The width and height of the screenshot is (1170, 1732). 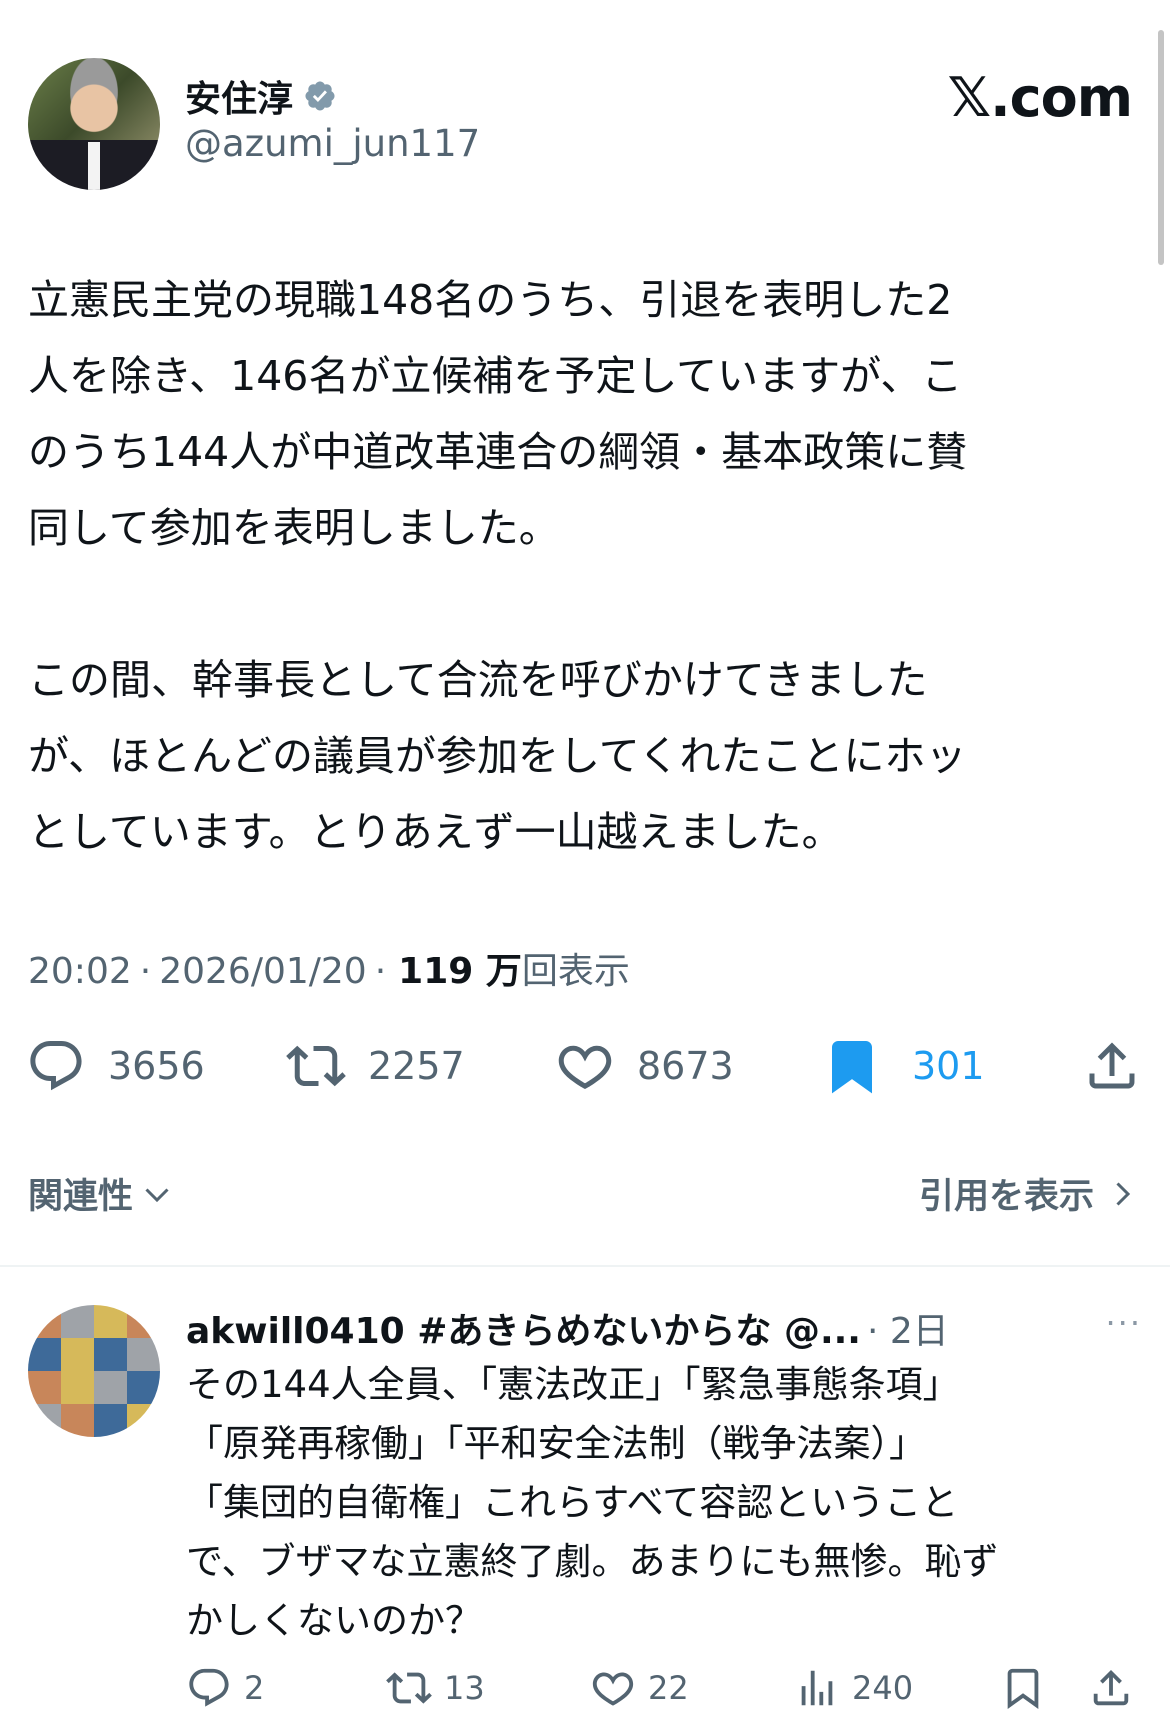 I want to click on reply-bookmark-button, so click(x=1023, y=1688).